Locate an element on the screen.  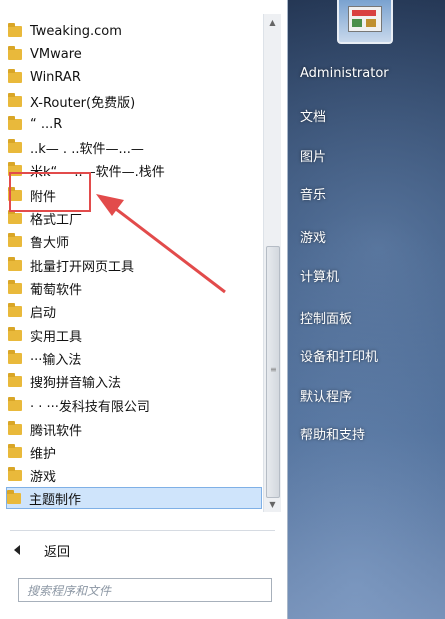
right-item-devices-printers: 设备和打印机 is located at coordinates (339, 355).